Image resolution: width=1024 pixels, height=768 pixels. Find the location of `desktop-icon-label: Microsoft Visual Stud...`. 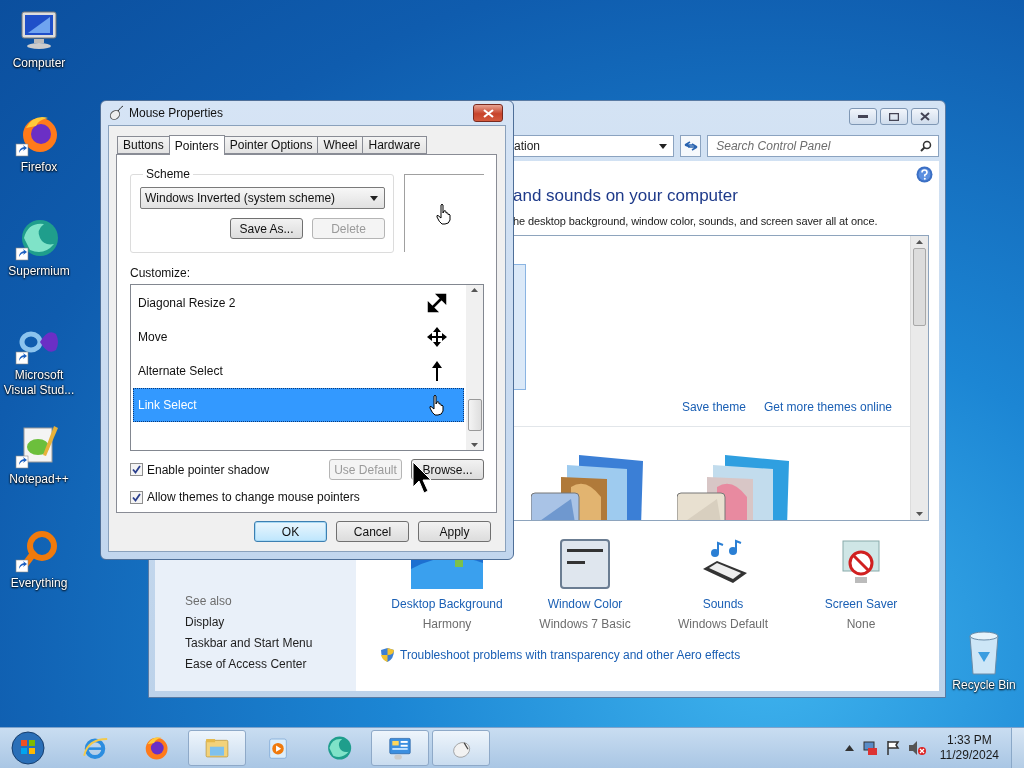

desktop-icon-label: Microsoft Visual Stud... is located at coordinates (39, 383).